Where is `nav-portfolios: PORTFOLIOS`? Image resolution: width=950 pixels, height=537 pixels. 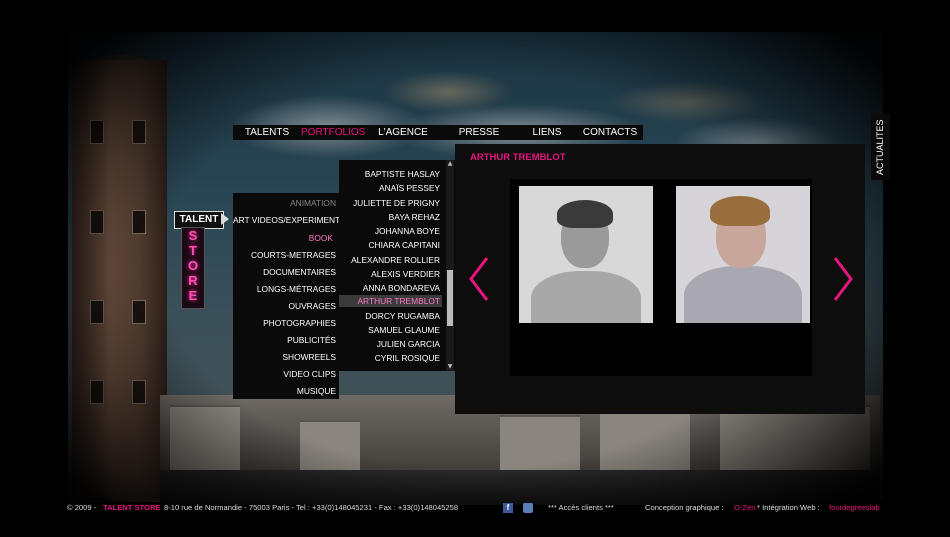 nav-portfolios: PORTFOLIOS is located at coordinates (333, 132).